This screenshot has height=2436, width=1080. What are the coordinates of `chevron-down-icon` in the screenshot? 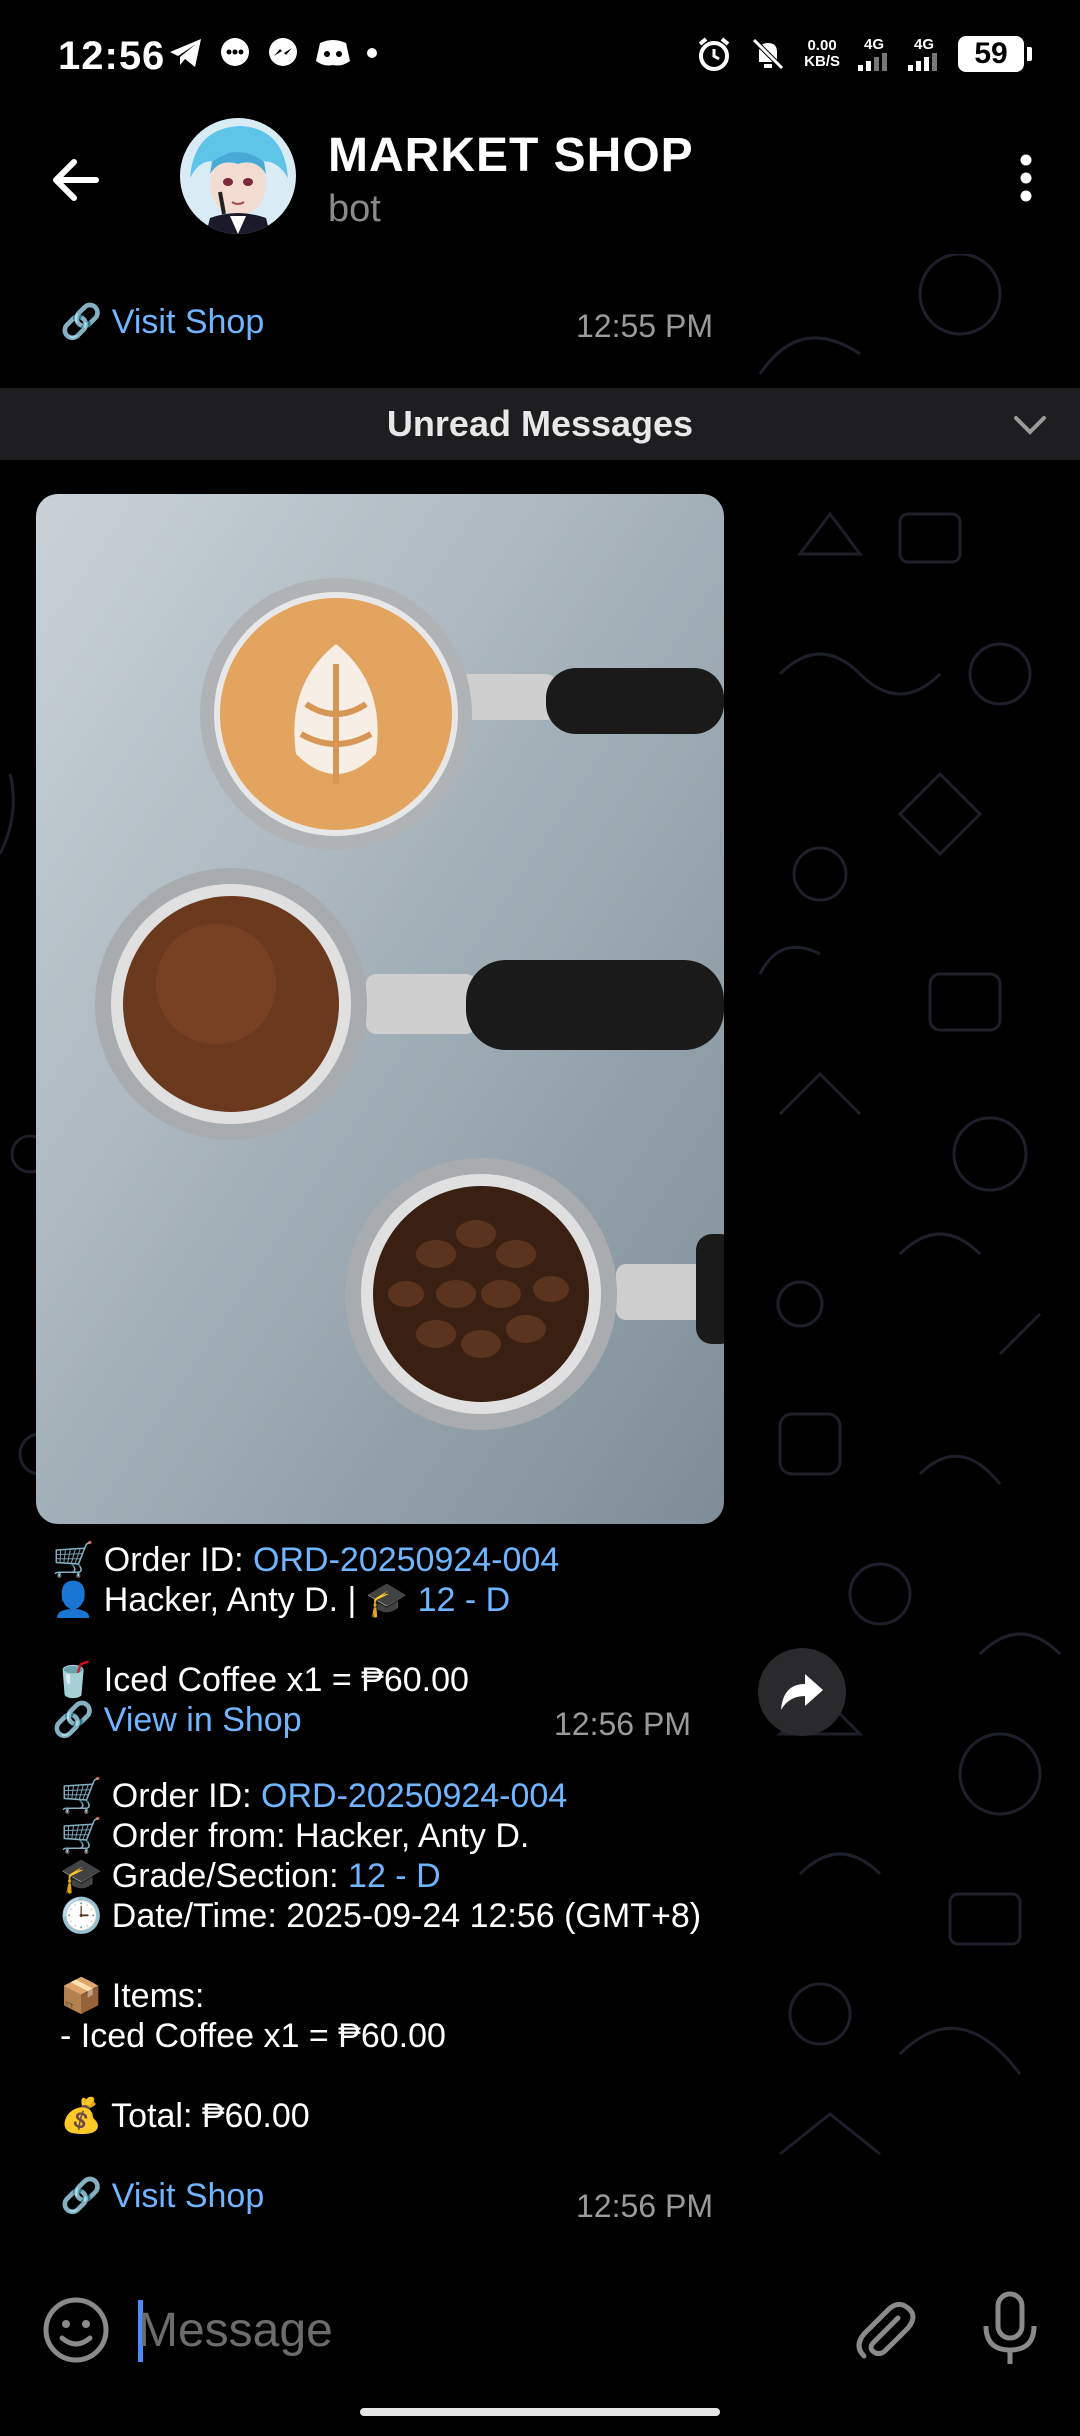 It's located at (1030, 424).